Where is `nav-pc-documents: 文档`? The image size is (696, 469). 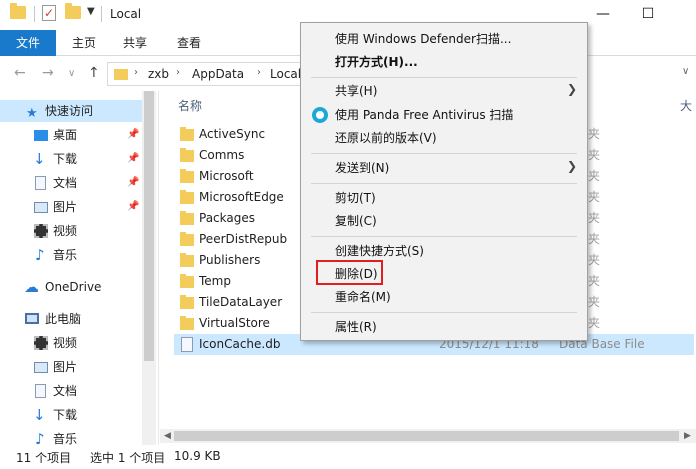 nav-pc-documents: 文档 is located at coordinates (71, 391).